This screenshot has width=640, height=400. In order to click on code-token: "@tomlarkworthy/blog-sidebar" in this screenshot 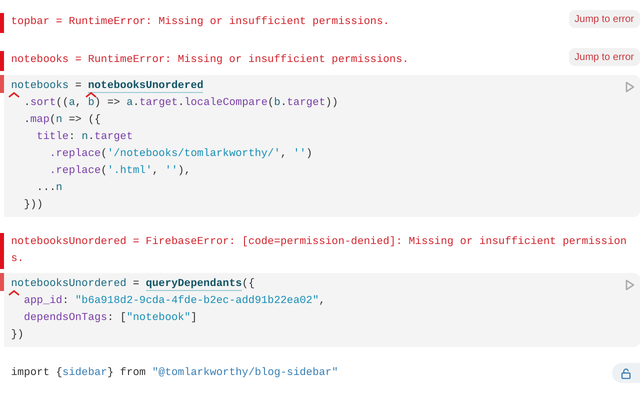, I will do `click(245, 372)`.